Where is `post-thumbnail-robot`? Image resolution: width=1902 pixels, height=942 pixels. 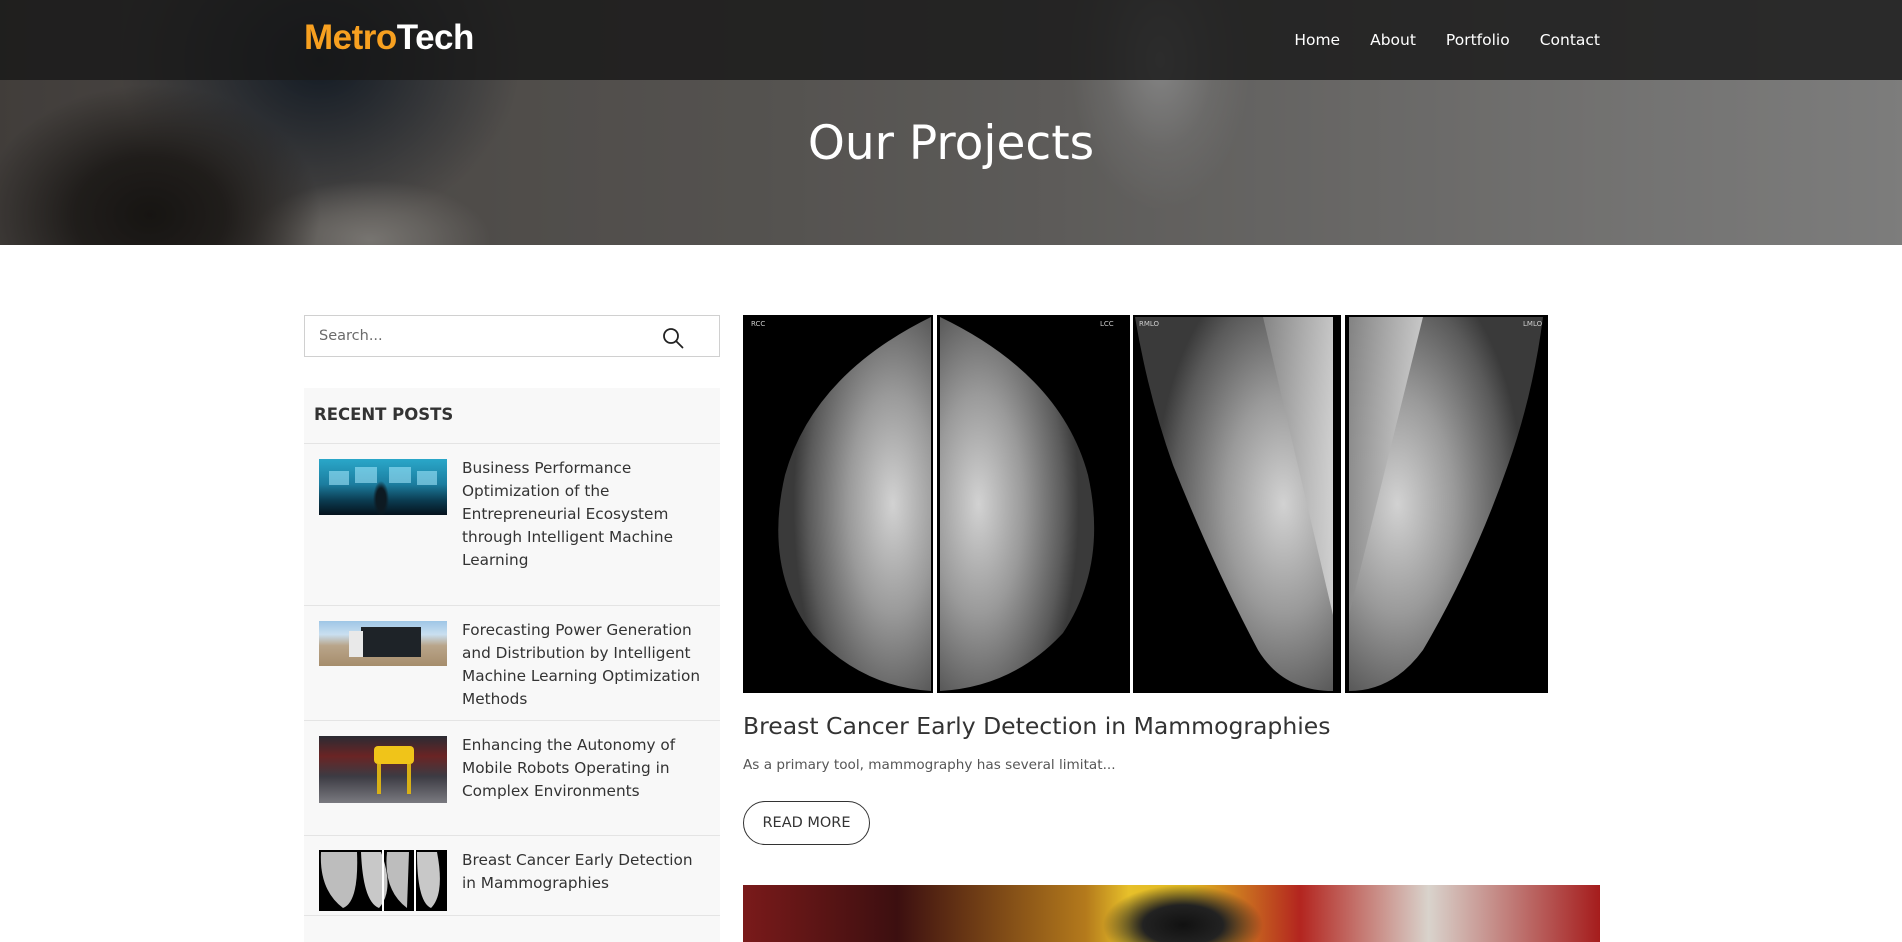
post-thumbnail-robot is located at coordinates (383, 769).